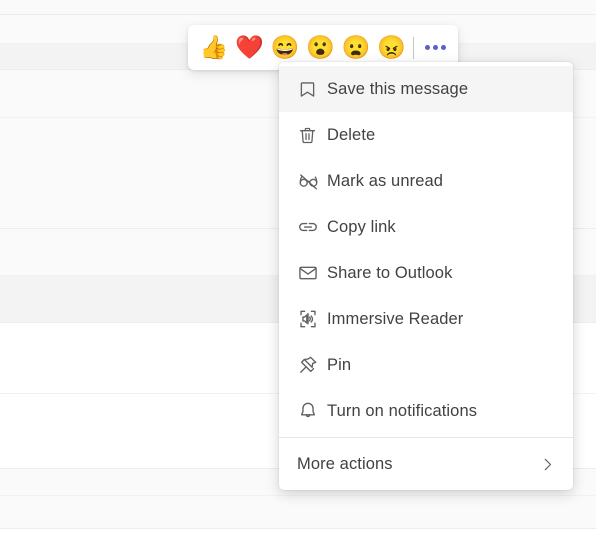 The image size is (596, 534). What do you see at coordinates (398, 88) in the screenshot?
I see `menu-item-label: Save this message` at bounding box center [398, 88].